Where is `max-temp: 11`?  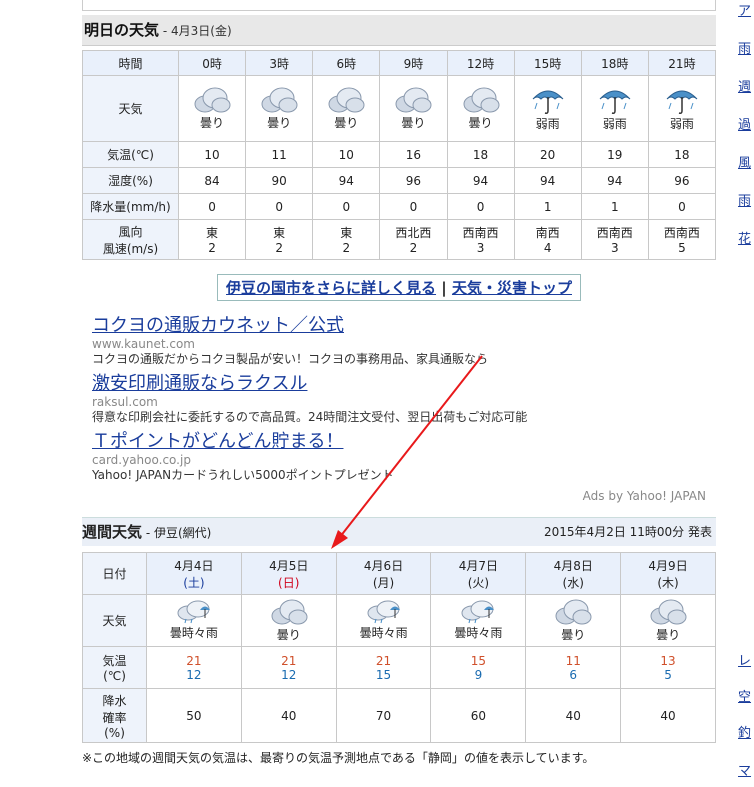 max-temp: 11 is located at coordinates (573, 660).